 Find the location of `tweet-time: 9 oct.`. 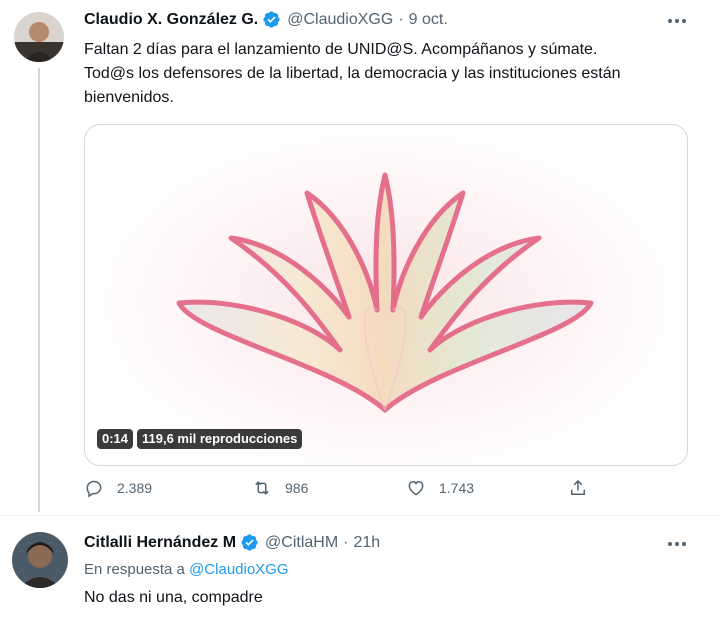

tweet-time: 9 oct. is located at coordinates (428, 20).